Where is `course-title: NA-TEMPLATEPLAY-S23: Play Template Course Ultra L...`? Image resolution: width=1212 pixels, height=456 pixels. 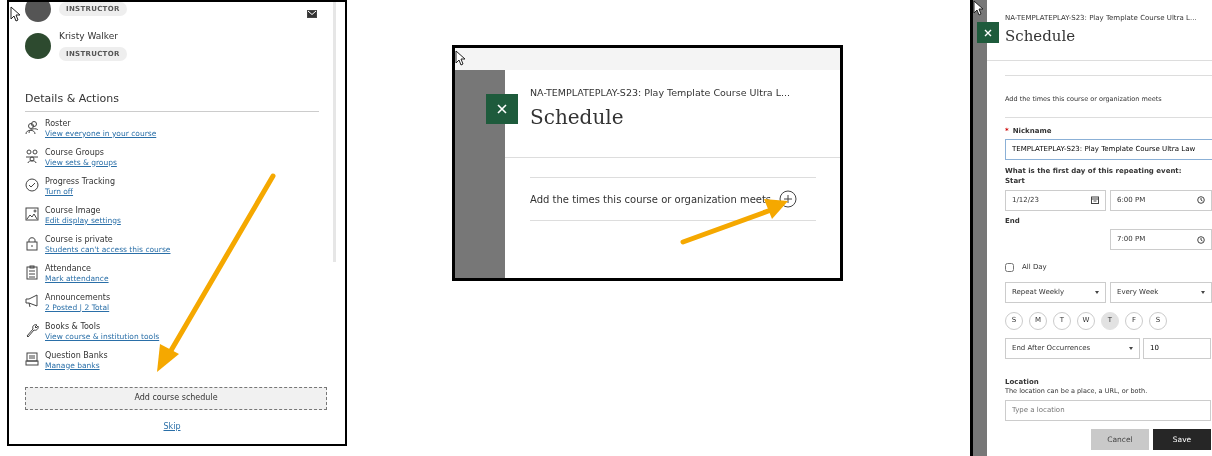
course-title: NA-TEMPLATEPLAY-S23: Play Template Course Ultra L... is located at coordinates (660, 93).